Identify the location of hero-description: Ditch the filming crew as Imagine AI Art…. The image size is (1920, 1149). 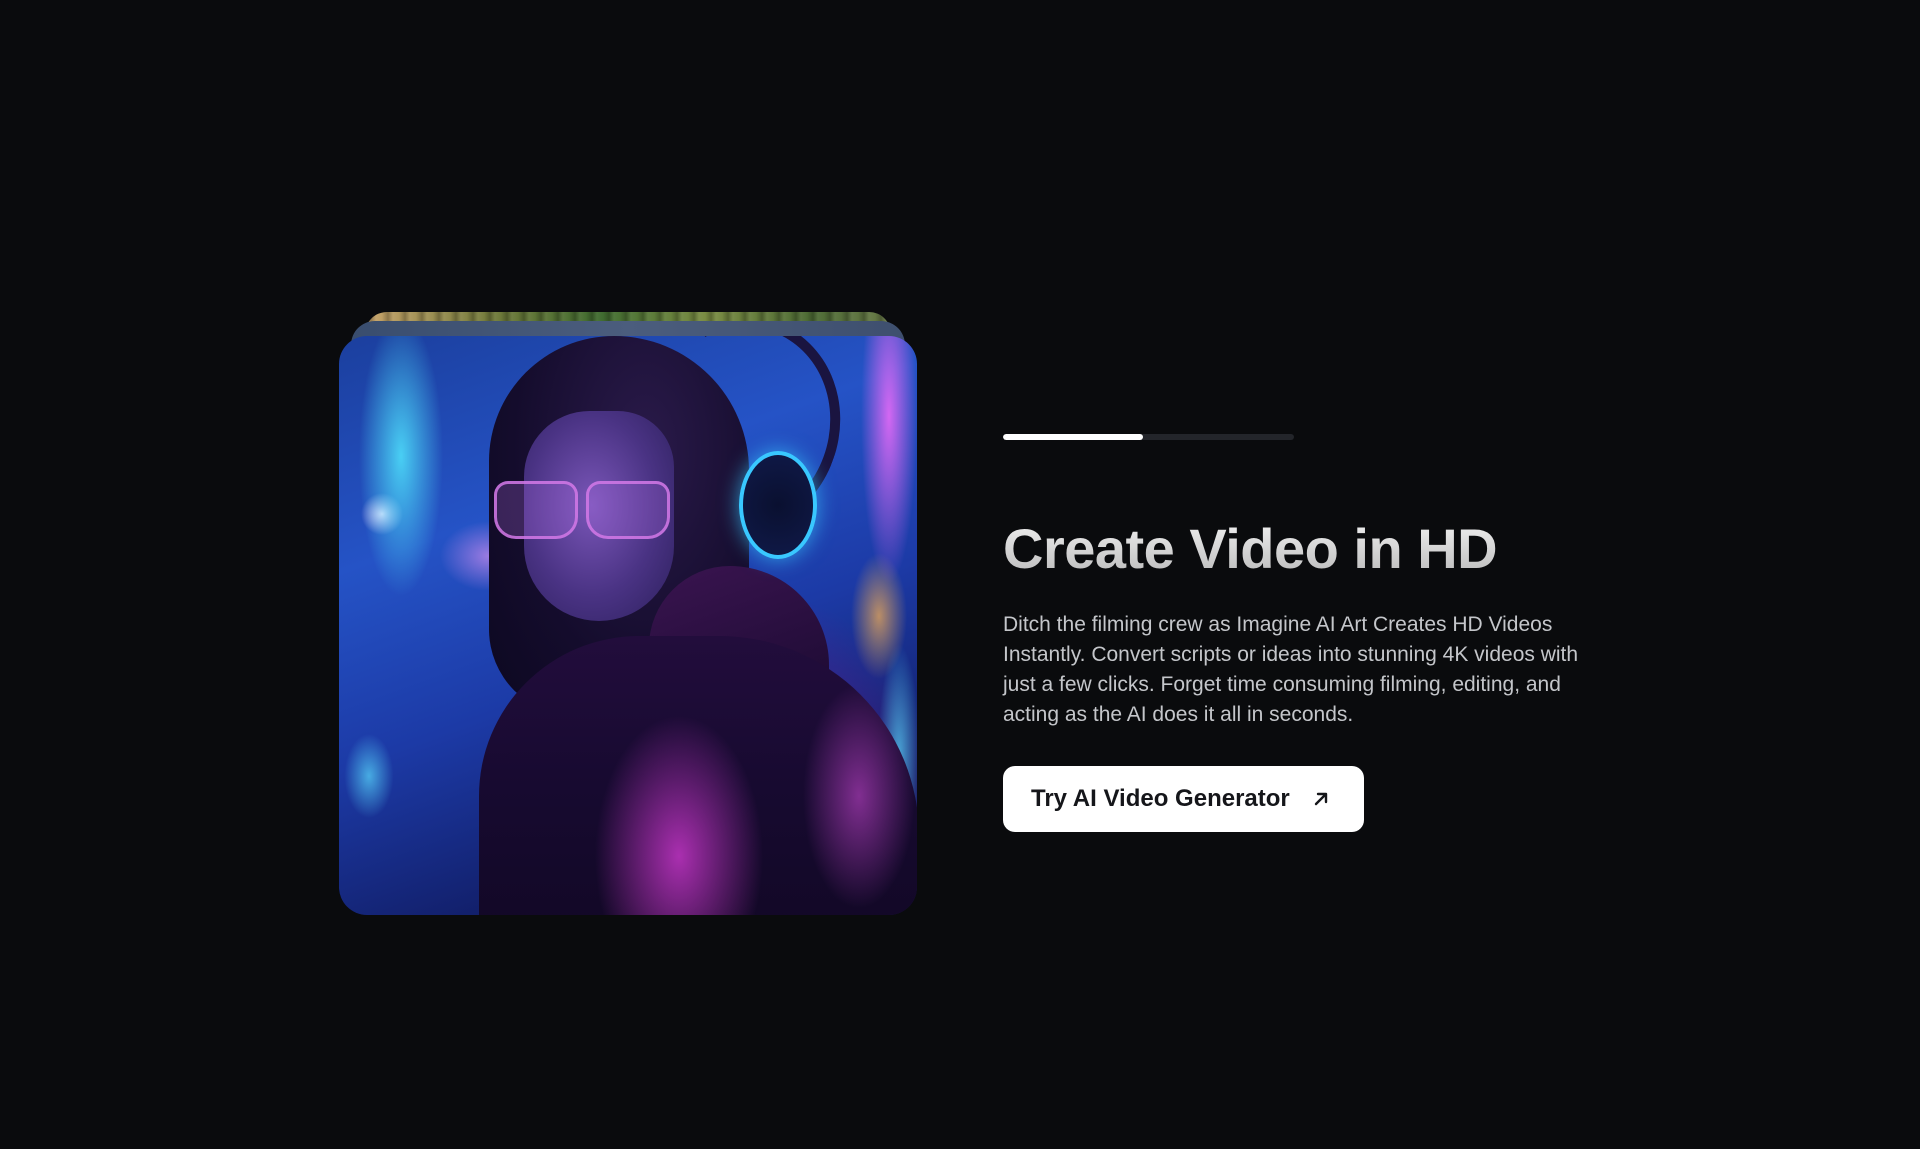
(1291, 669).